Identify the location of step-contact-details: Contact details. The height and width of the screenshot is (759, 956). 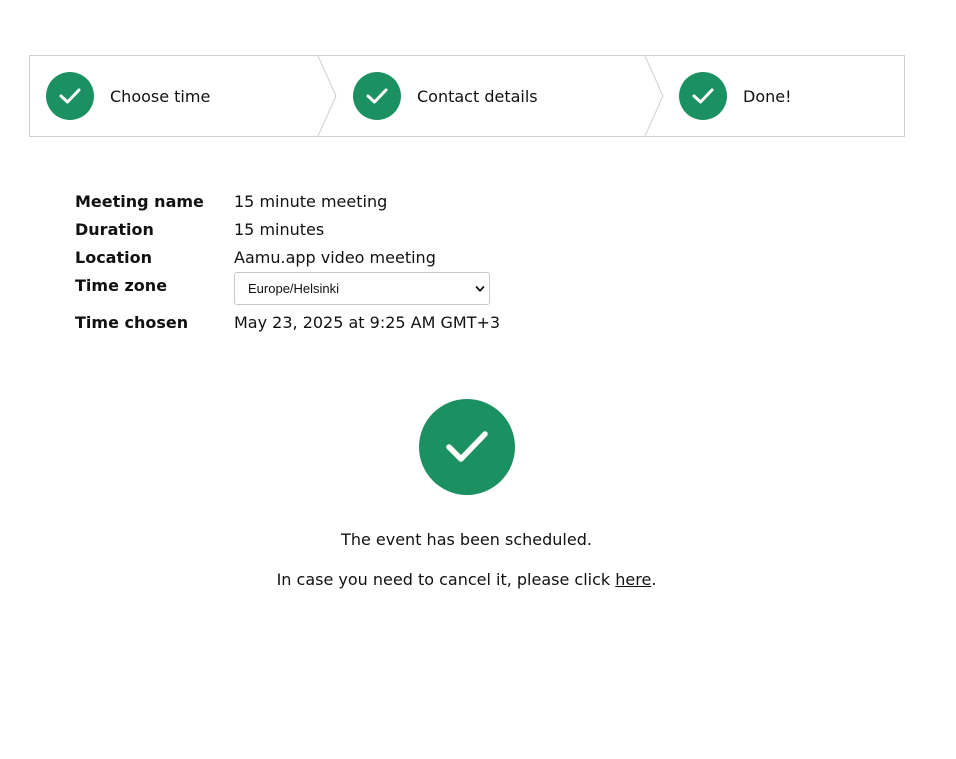
(445, 96).